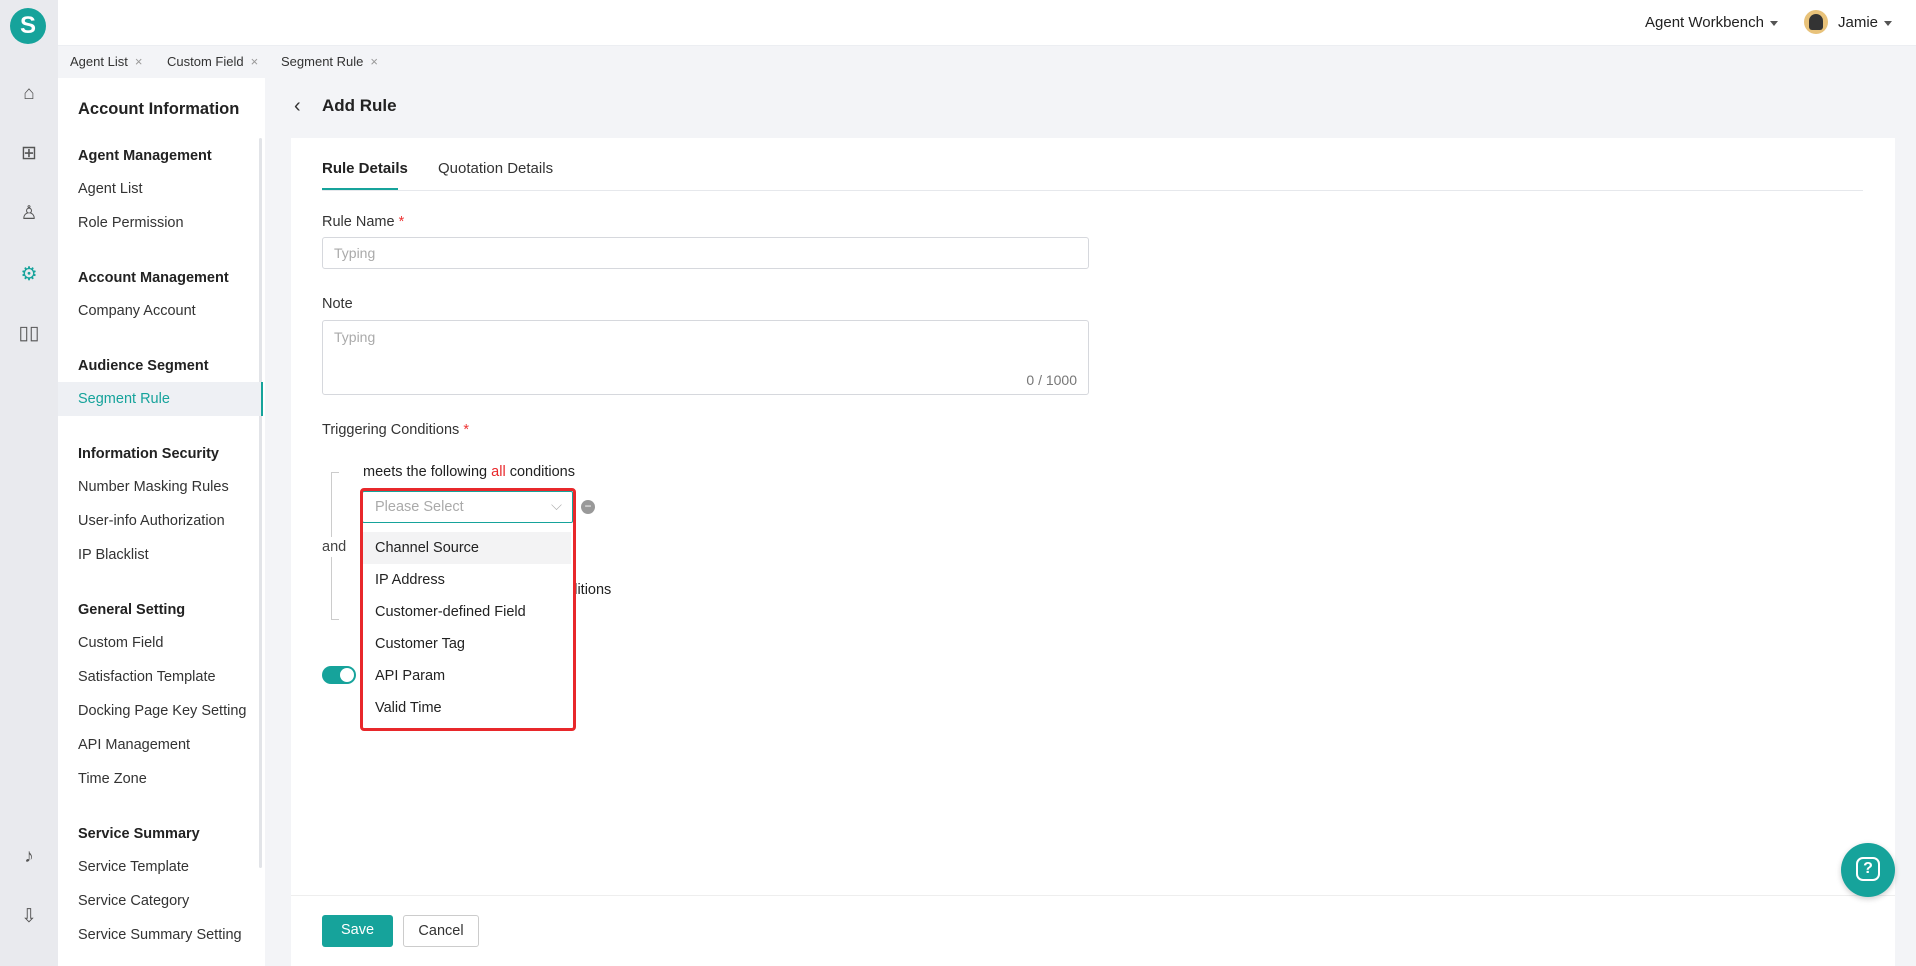 This screenshot has height=966, width=1916. I want to click on user-icon: ♙, so click(29, 214).